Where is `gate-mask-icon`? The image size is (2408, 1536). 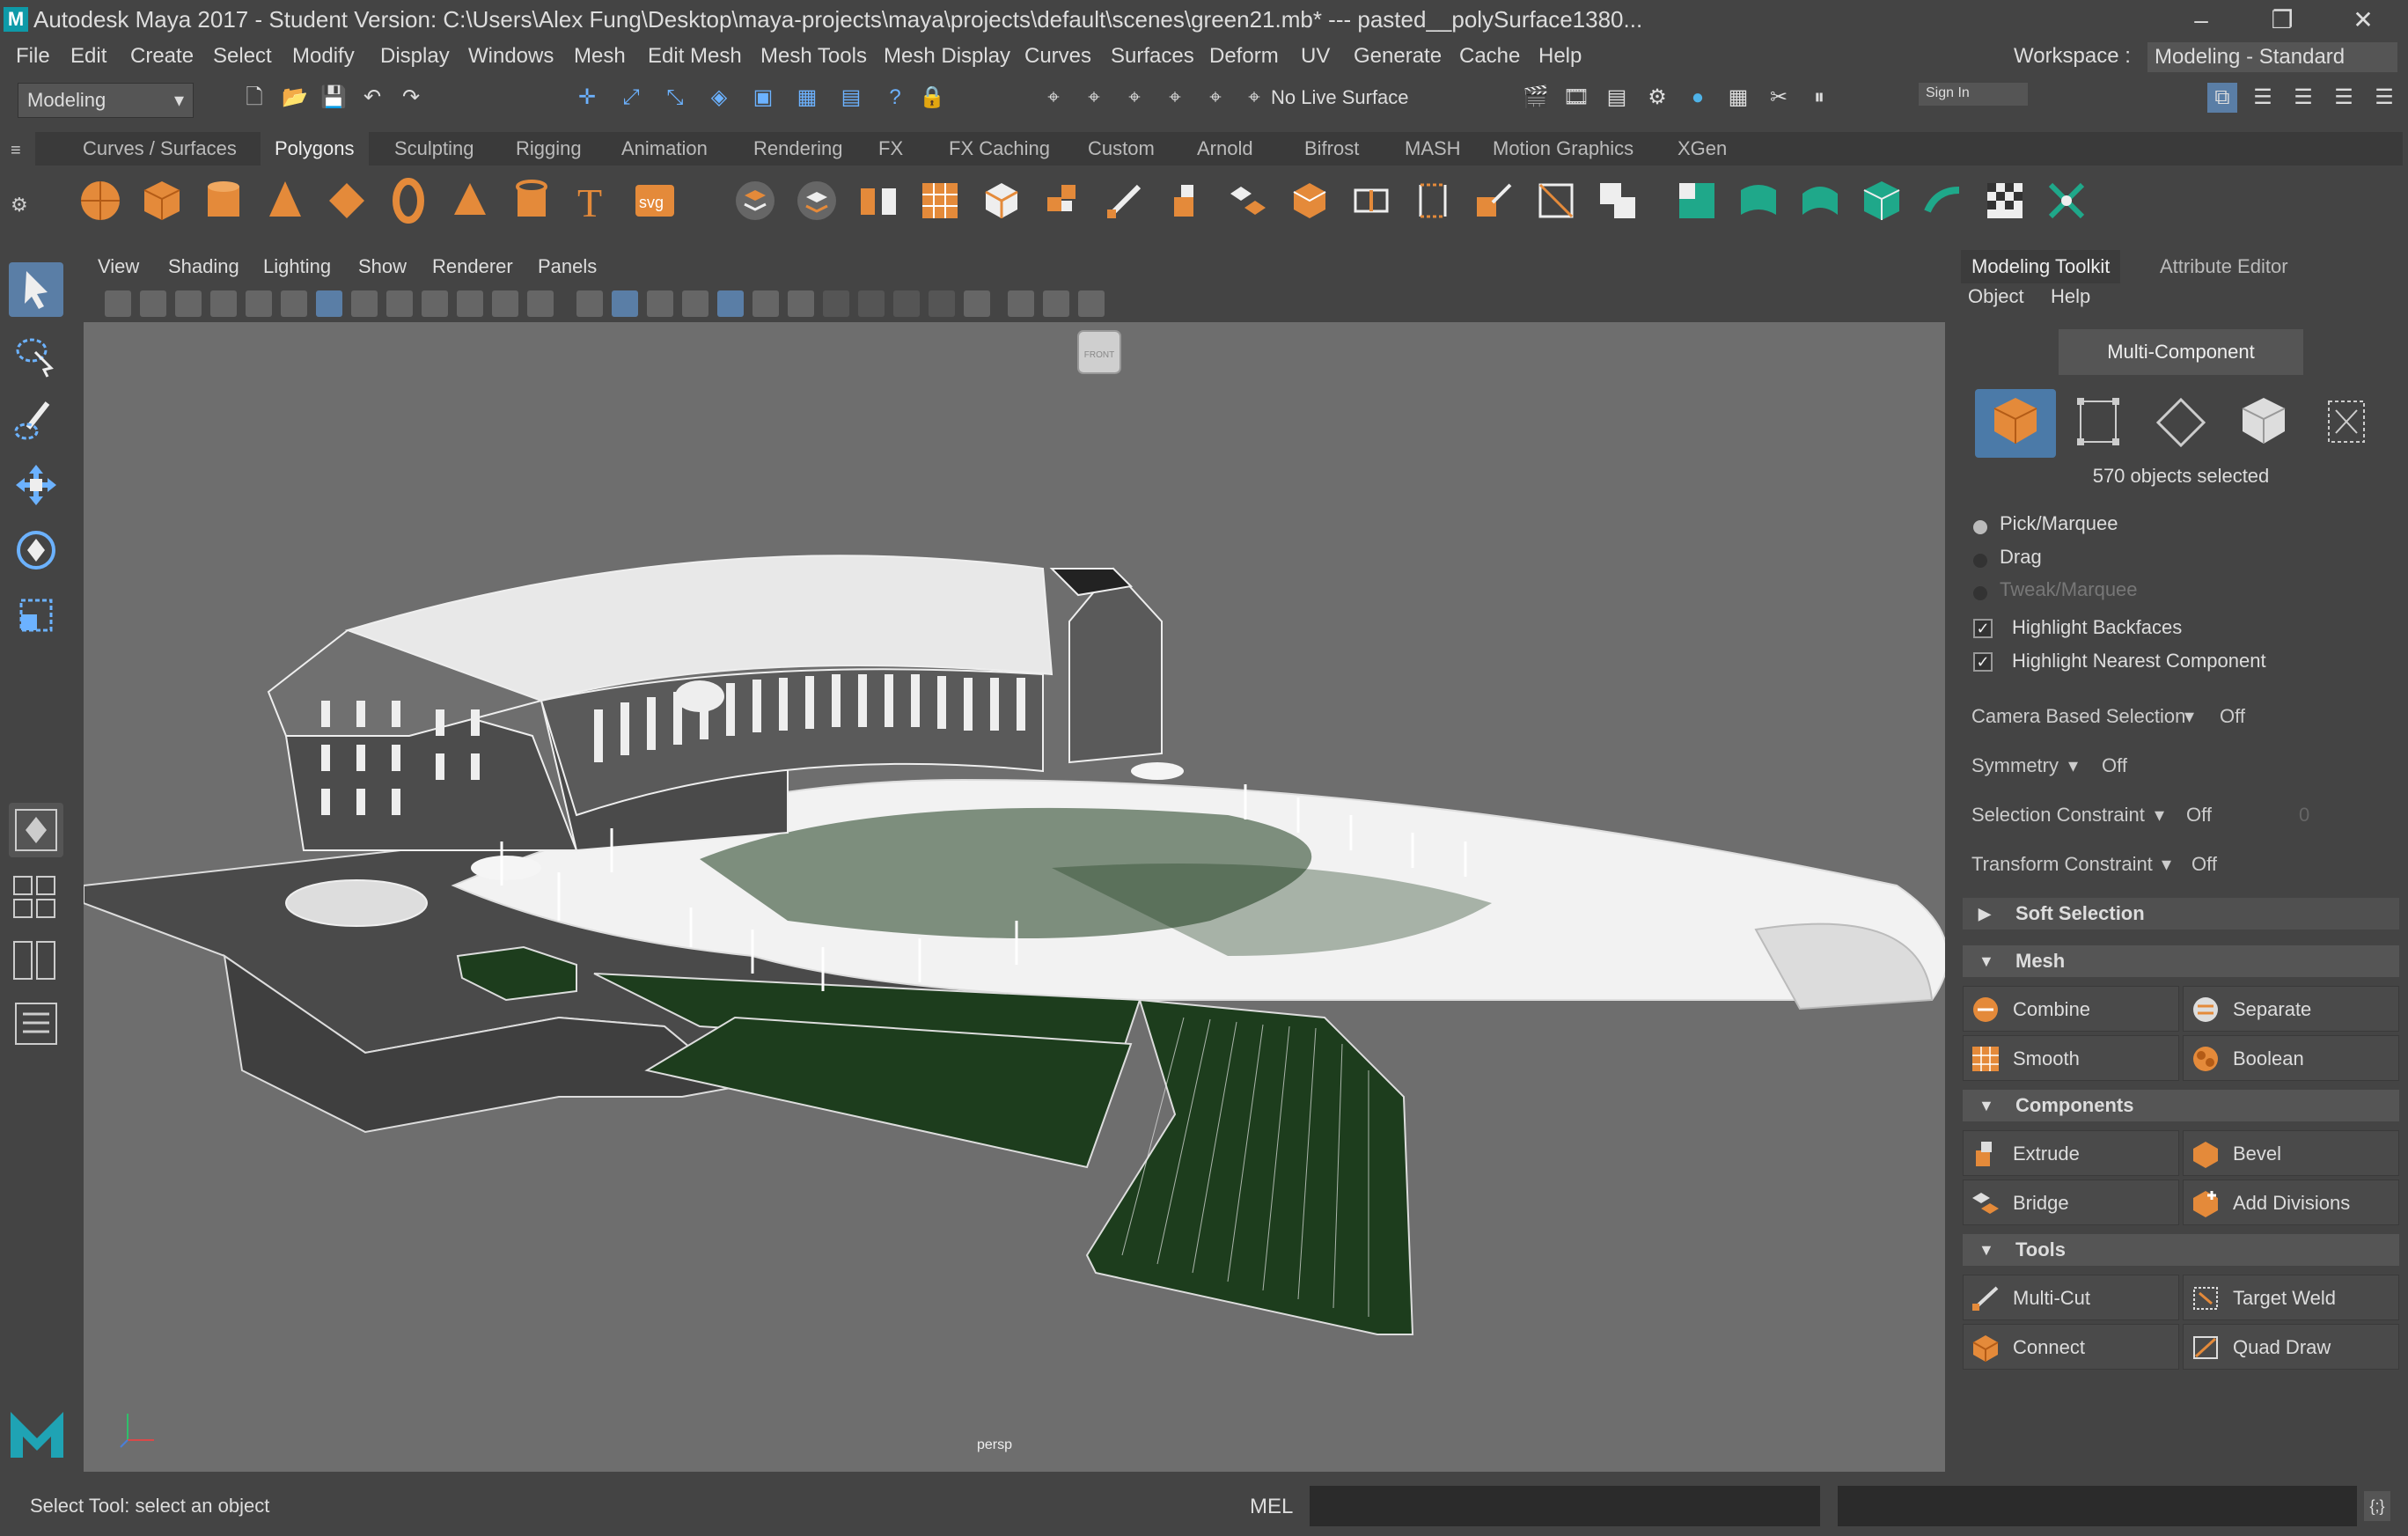
gate-mask-icon is located at coordinates (435, 303).